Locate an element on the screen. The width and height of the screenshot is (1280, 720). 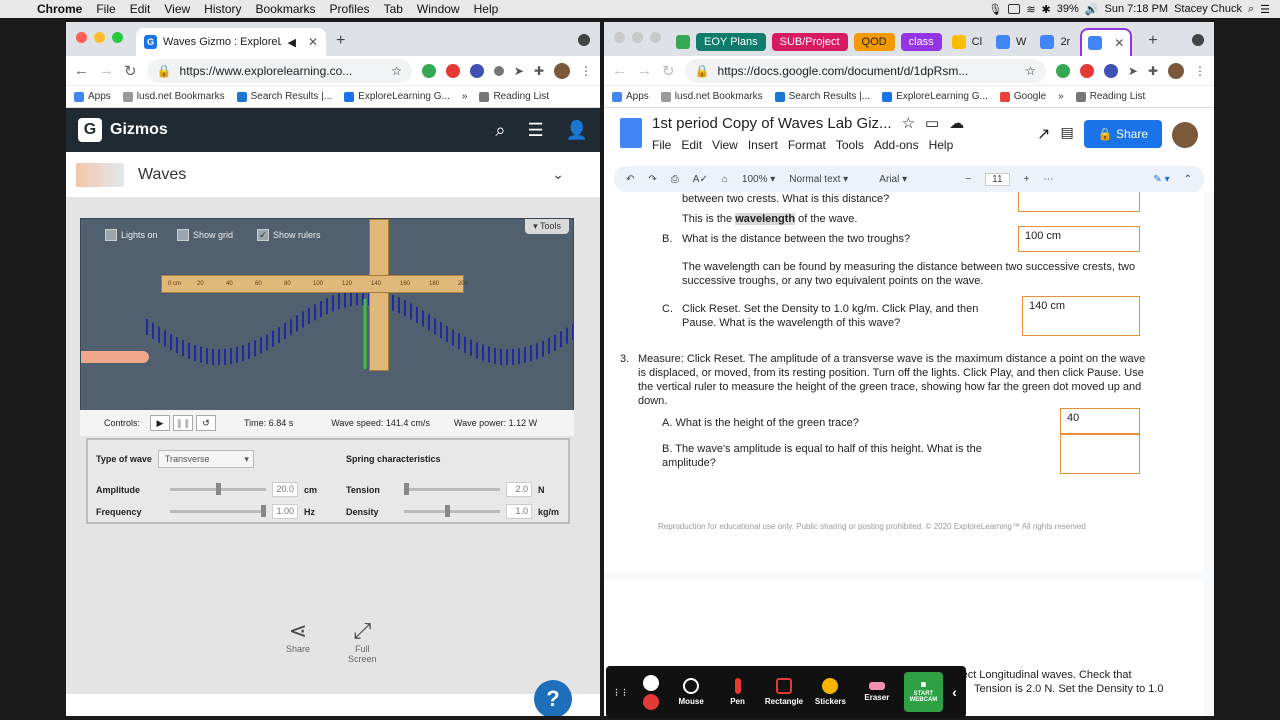
tab-search-icon is located at coordinates (584, 40).